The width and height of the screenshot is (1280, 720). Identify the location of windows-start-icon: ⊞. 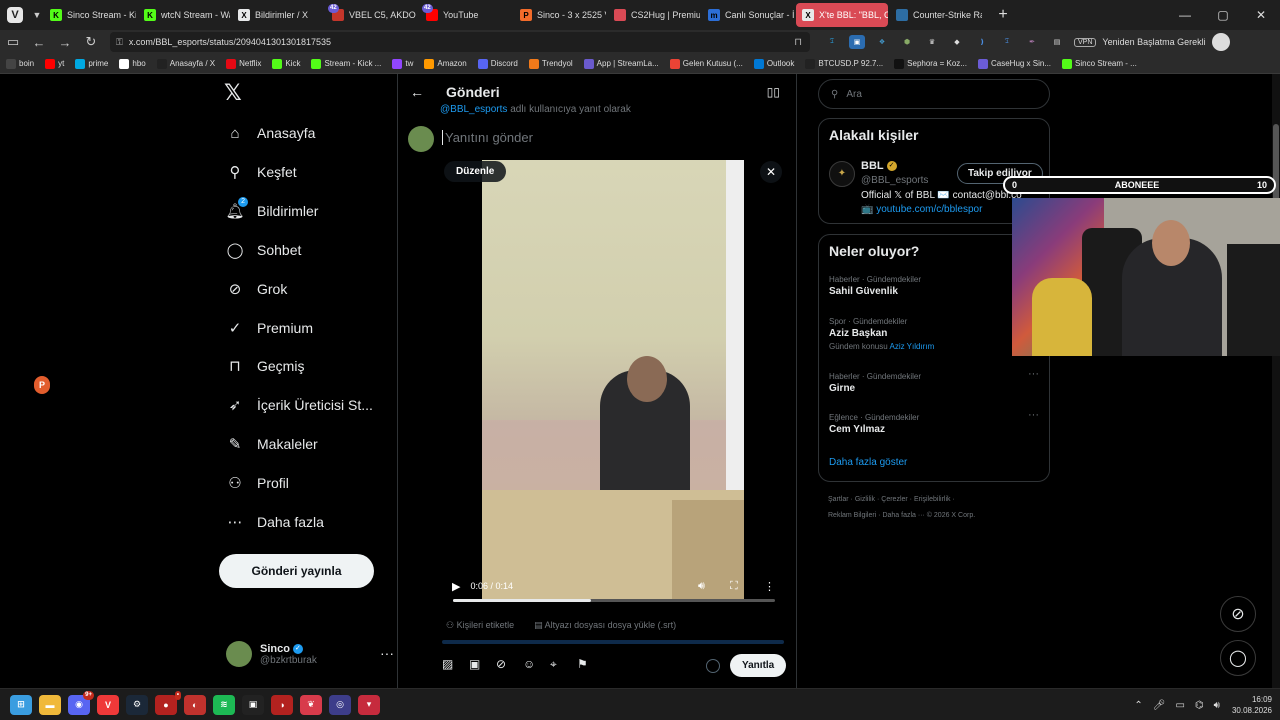
(21, 704).